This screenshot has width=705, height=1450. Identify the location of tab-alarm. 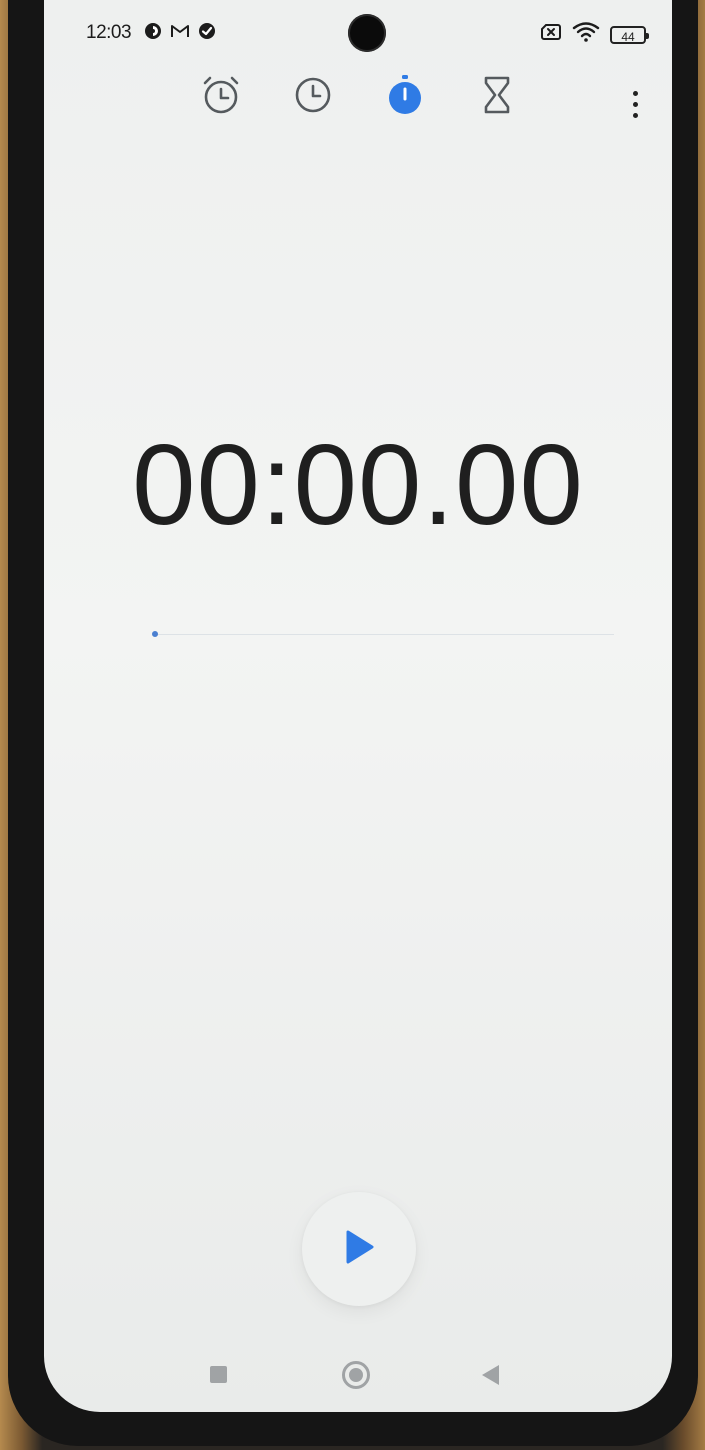
(221, 97).